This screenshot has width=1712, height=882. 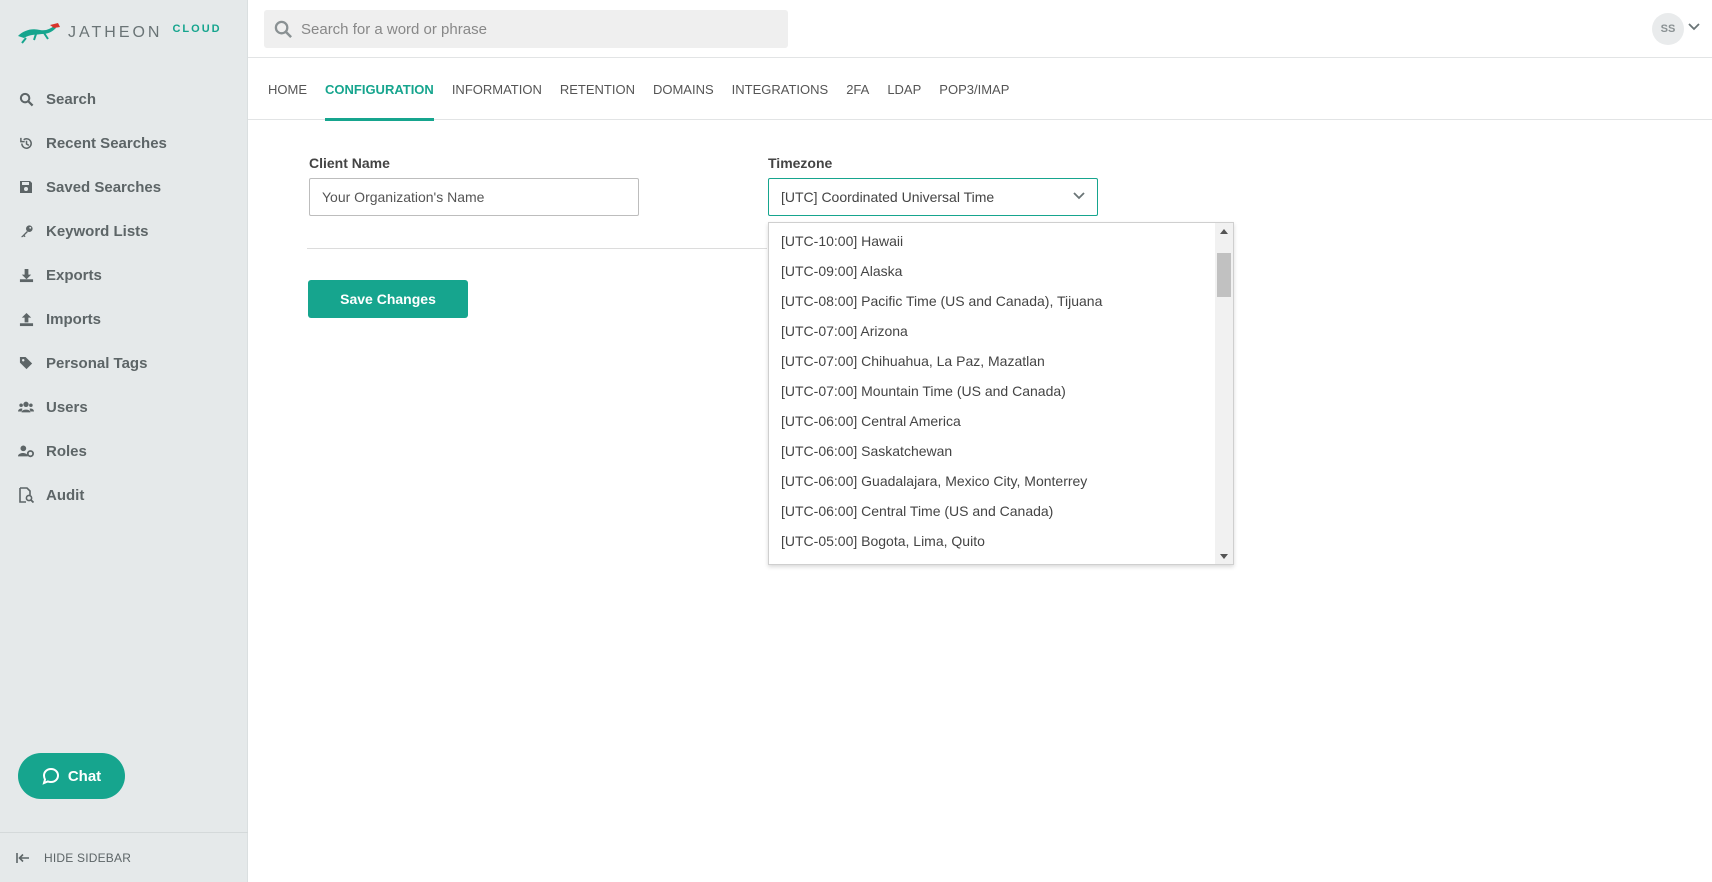 I want to click on timezone-option: [UTC-06:00] Central Time (US and Canada), so click(x=1001, y=511).